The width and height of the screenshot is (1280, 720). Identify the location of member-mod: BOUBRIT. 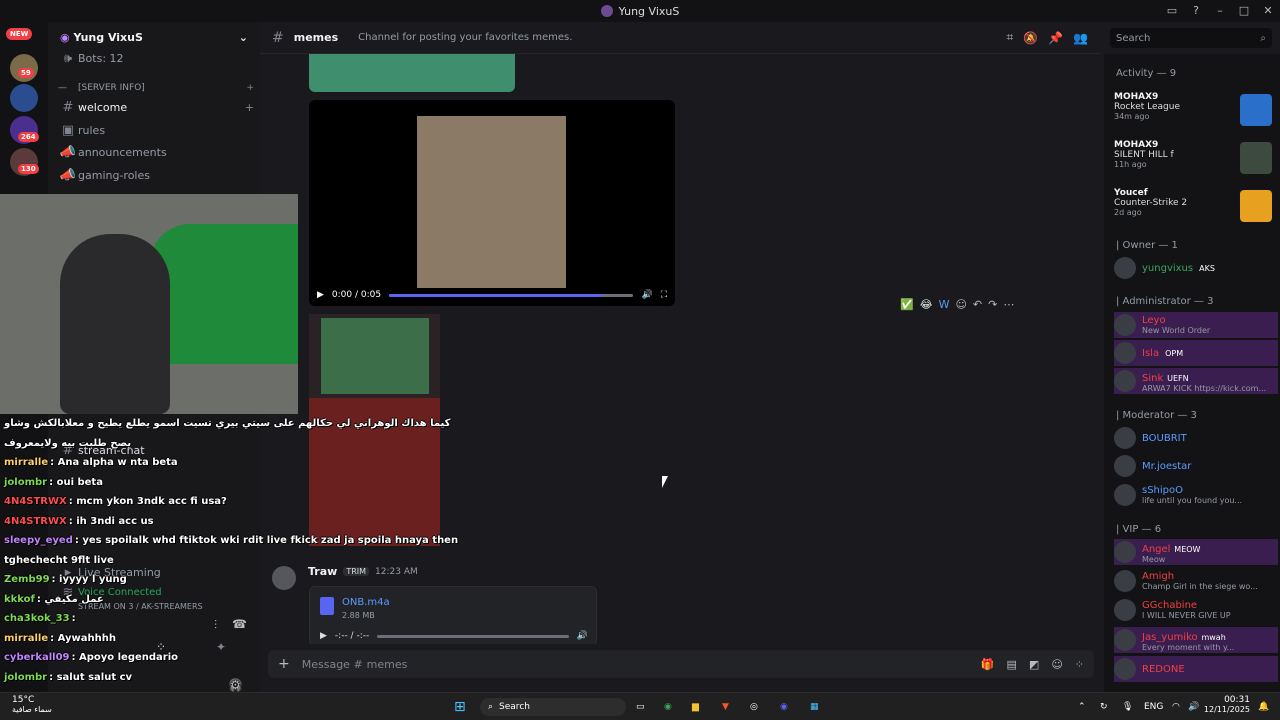
(1196, 438).